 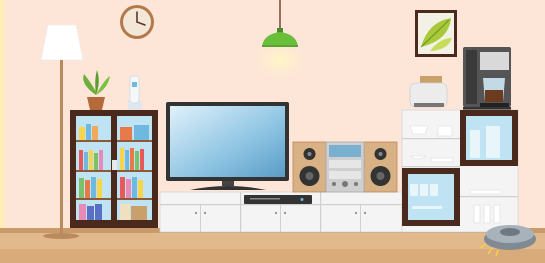 What do you see at coordinates (272, 256) in the screenshot?
I see `floor-front` at bounding box center [272, 256].